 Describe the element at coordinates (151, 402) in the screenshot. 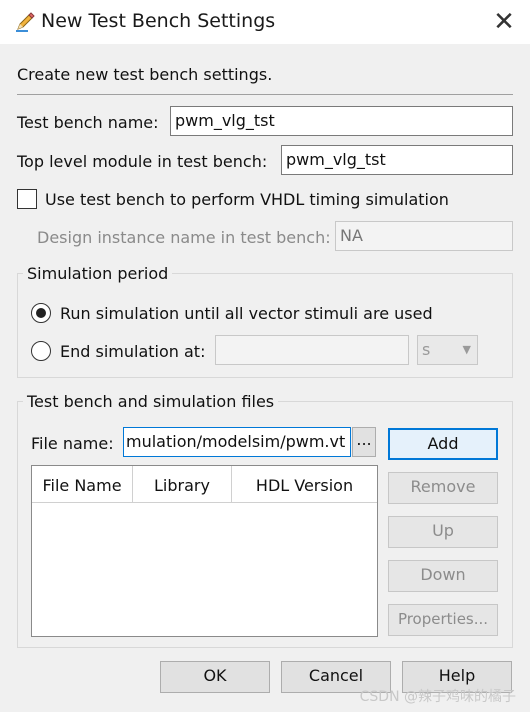

I see `files-title: Test bench and simulation files` at that location.